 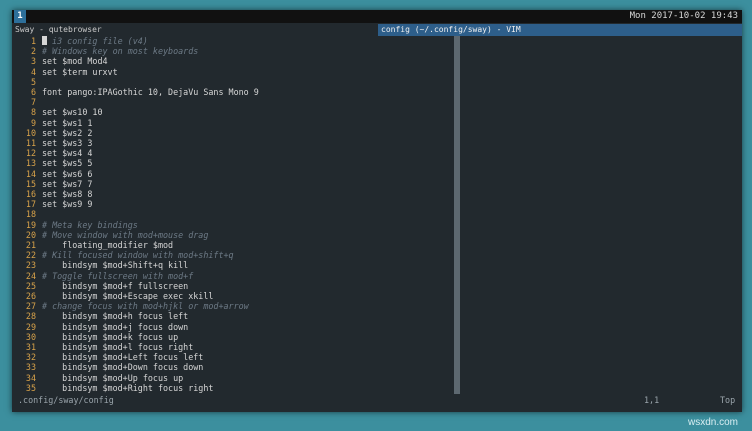 What do you see at coordinates (125, 234) in the screenshot?
I see `code-comment: # Move window with mod+mouse drag` at bounding box center [125, 234].